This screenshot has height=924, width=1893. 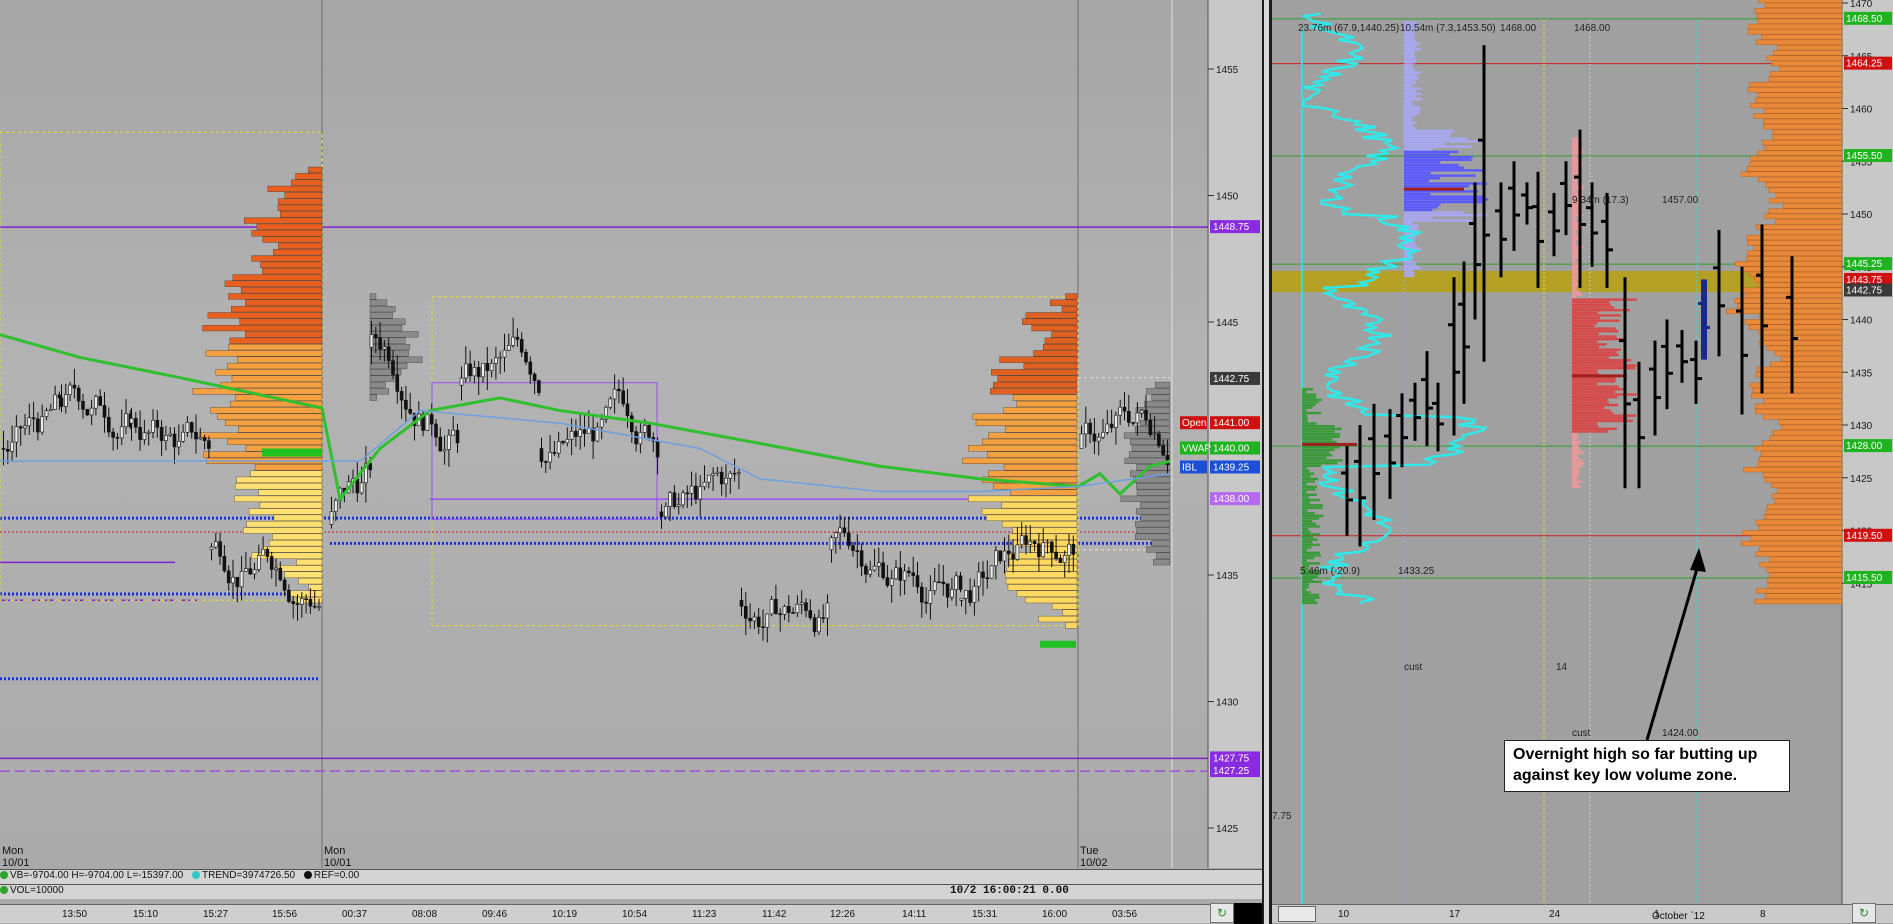 What do you see at coordinates (985, 914) in the screenshot?
I see `time-tick: 15:31` at bounding box center [985, 914].